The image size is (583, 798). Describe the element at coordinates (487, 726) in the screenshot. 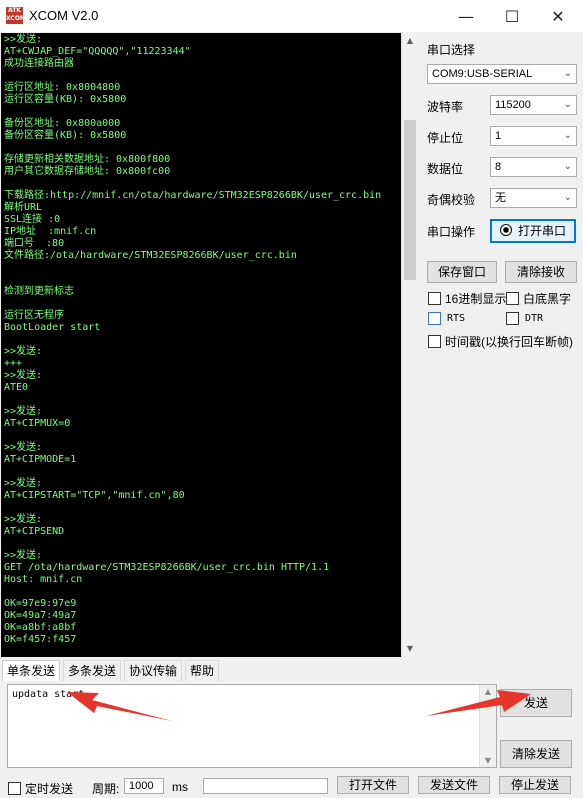

I see `send-scrollbar: ▲ ▼` at that location.